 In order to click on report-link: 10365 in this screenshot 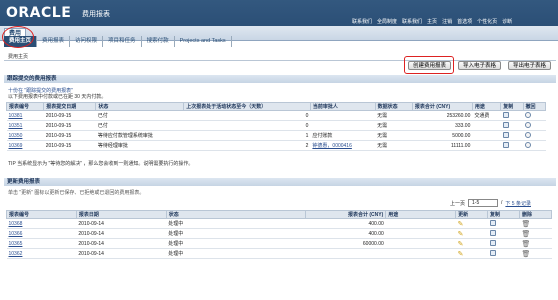, I will do `click(16, 244)`.